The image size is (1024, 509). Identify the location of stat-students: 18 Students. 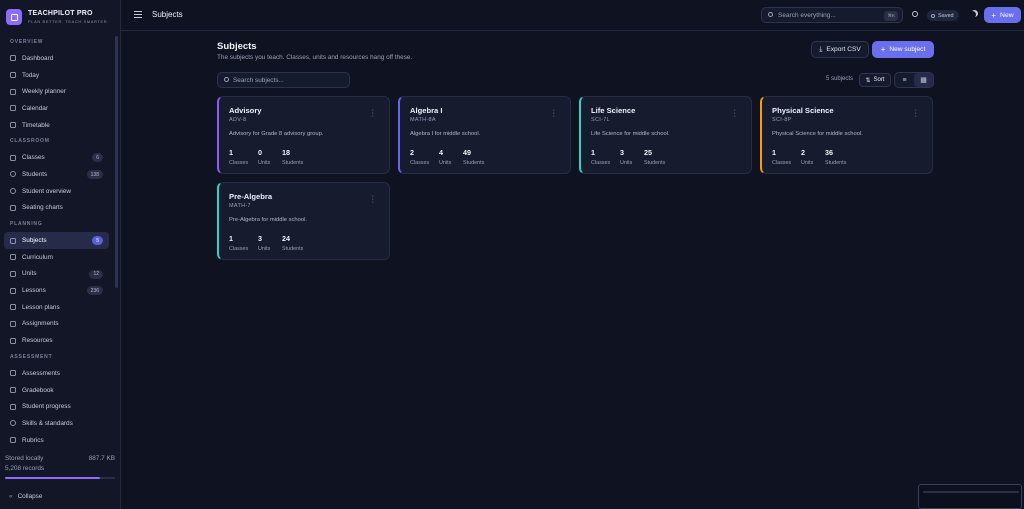
(293, 157).